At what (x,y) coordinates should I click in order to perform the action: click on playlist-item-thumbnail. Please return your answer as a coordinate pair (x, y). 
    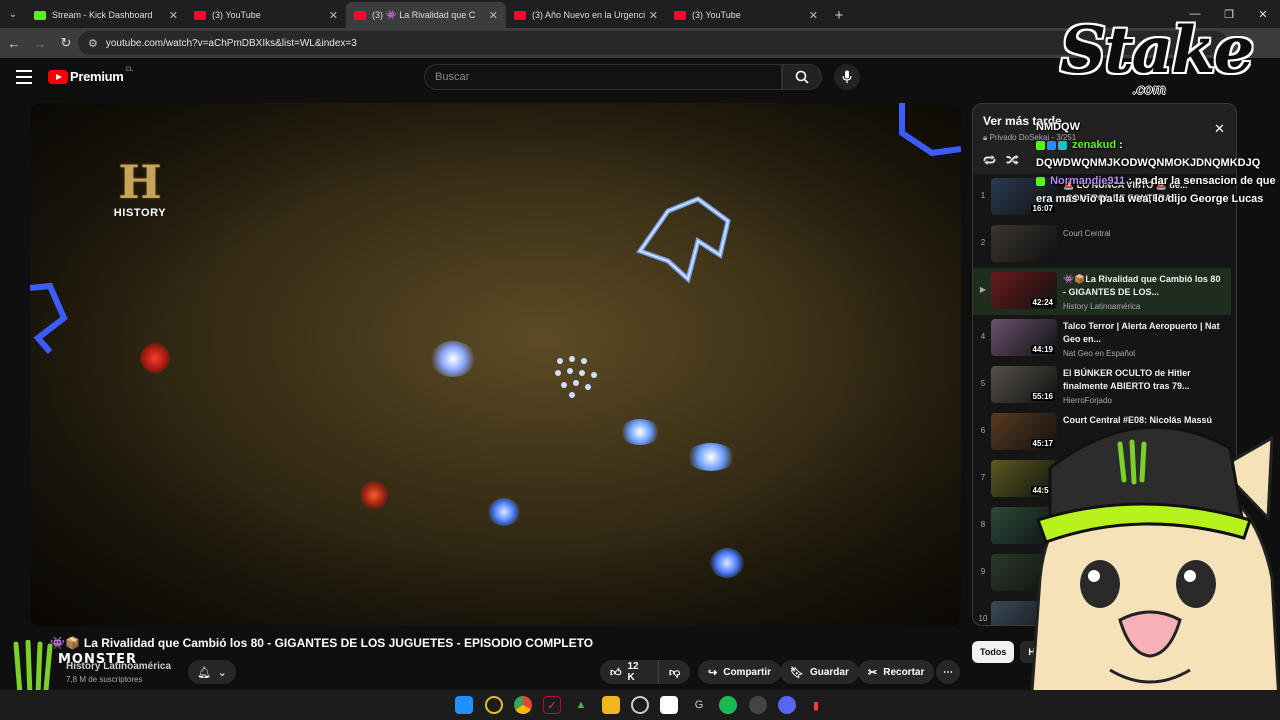
    Looking at the image, I should click on (1024, 243).